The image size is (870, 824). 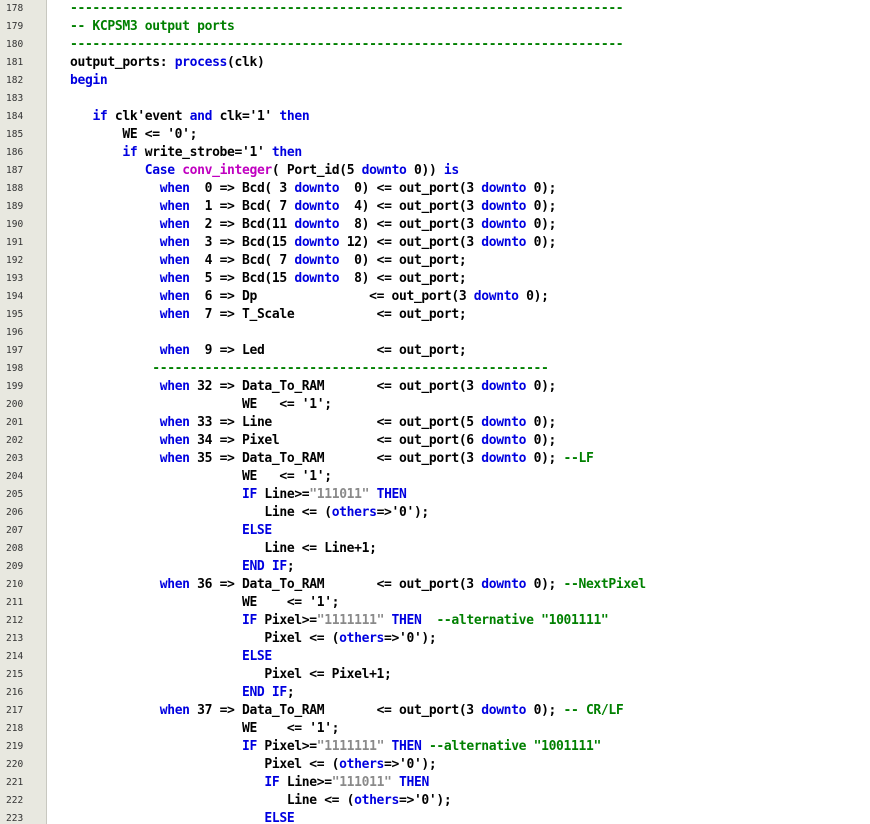 I want to click on line-number: 212, so click(x=15, y=620).